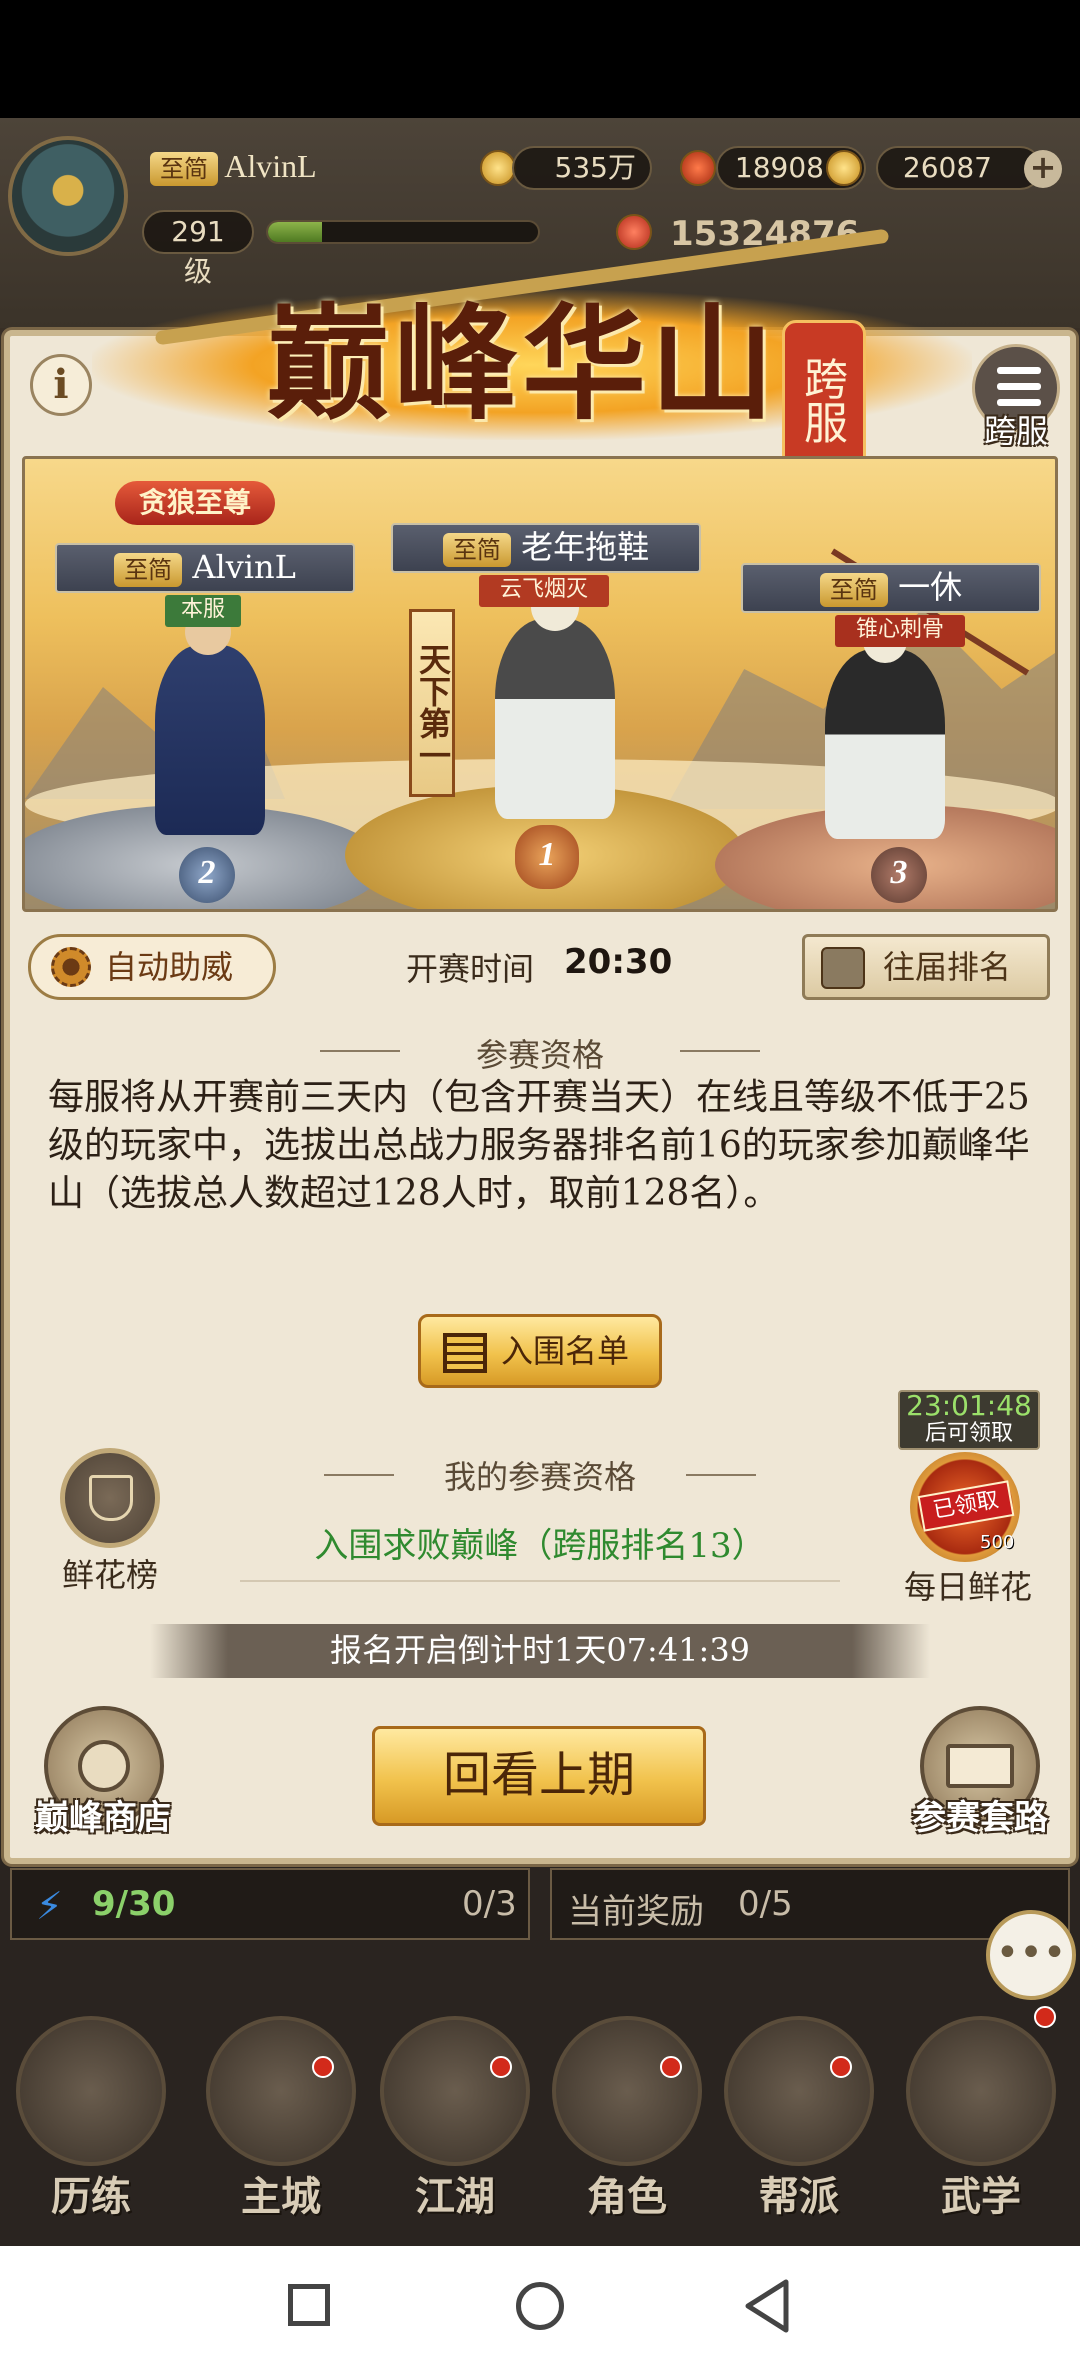  I want to click on title-banner: 巅峰华山 跨服, so click(532, 349).